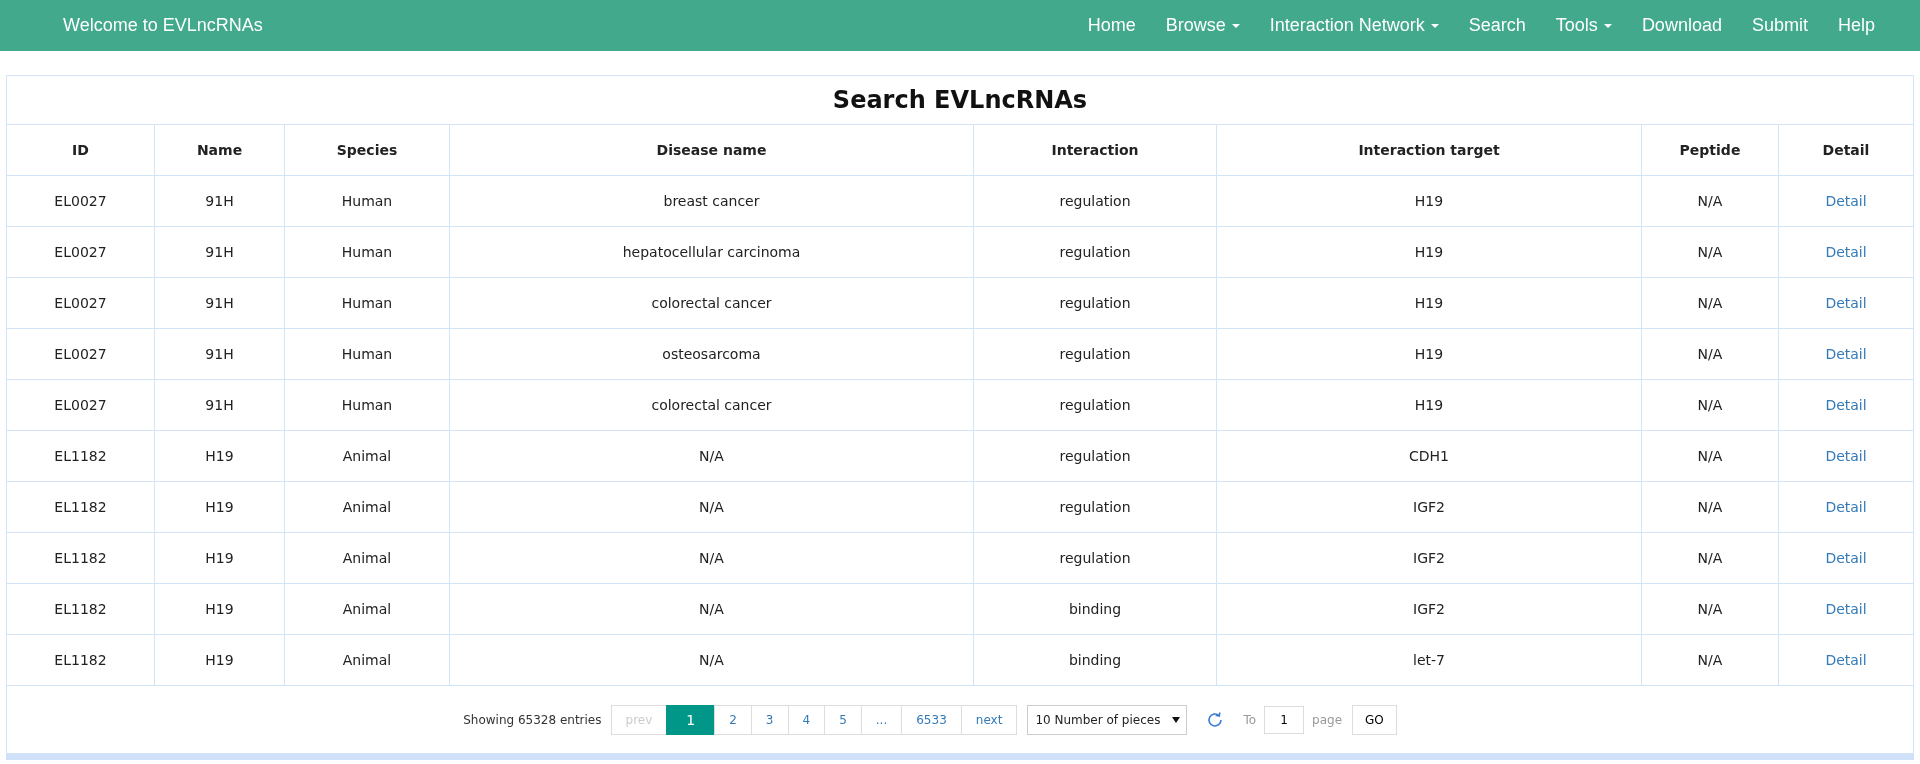 This screenshot has width=1920, height=764. What do you see at coordinates (931, 719) in the screenshot?
I see `page-link: 6533` at bounding box center [931, 719].